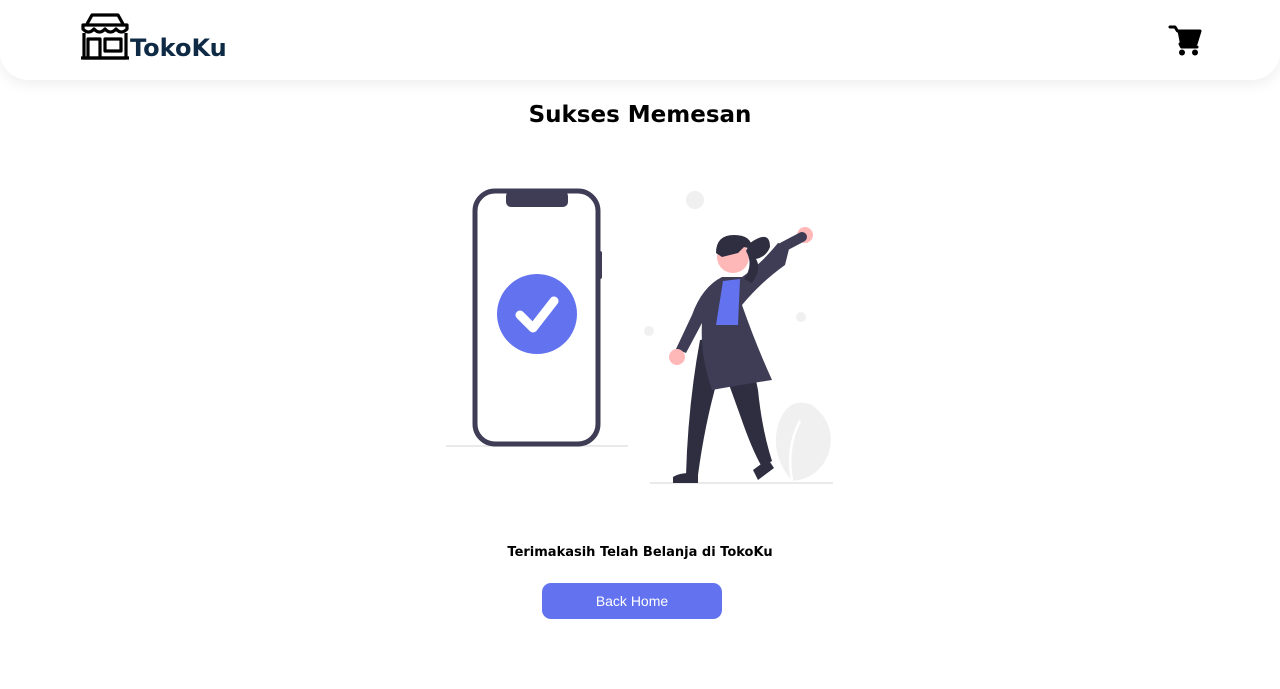 This screenshot has width=1280, height=689. I want to click on back-home-button: Back Home, so click(632, 601).